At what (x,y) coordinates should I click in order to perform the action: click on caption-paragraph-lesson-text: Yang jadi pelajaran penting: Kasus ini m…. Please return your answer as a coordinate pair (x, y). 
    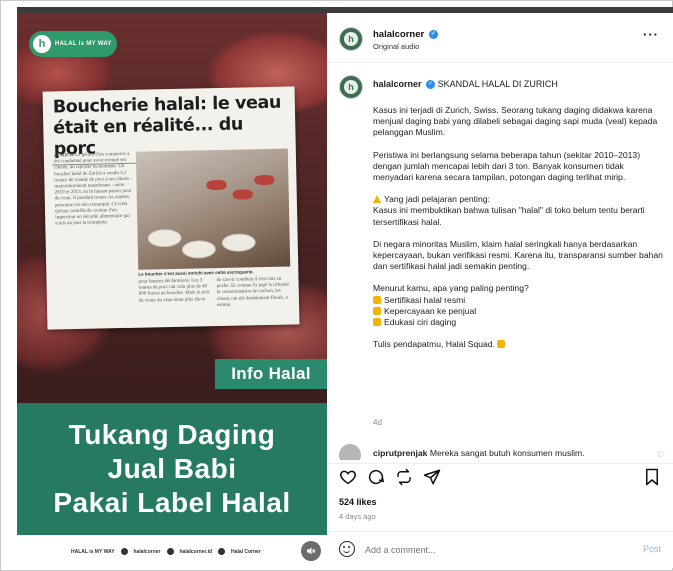
    Looking at the image, I should click on (509, 210).